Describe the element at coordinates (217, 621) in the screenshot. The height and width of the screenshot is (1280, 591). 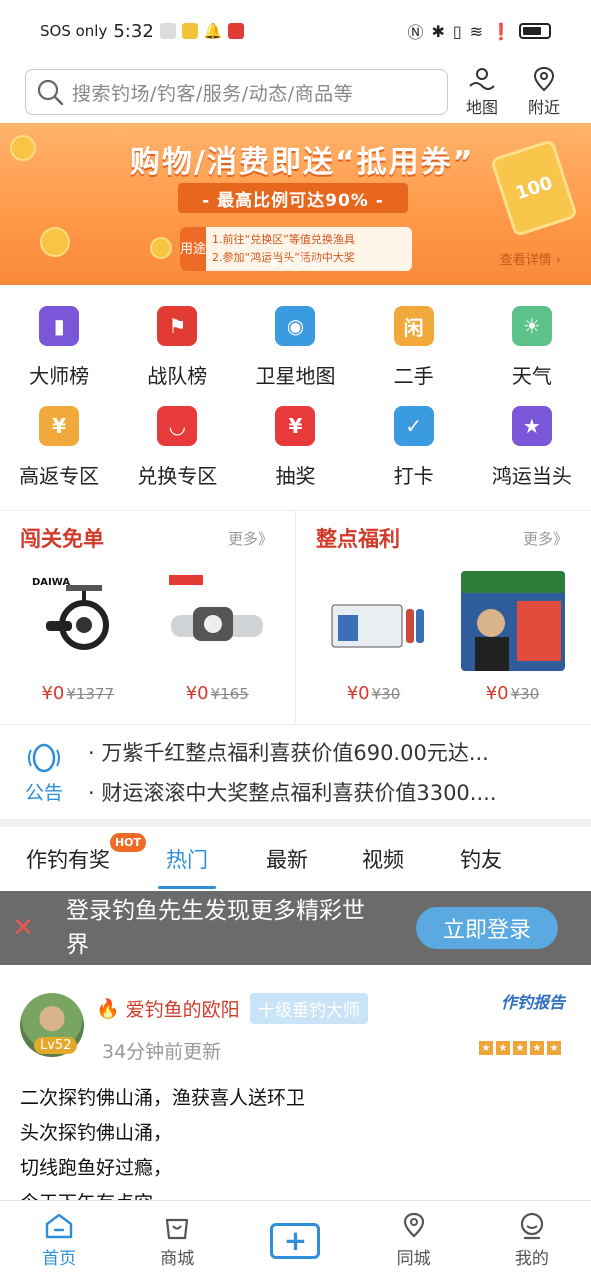
I see `headlamp-image` at that location.